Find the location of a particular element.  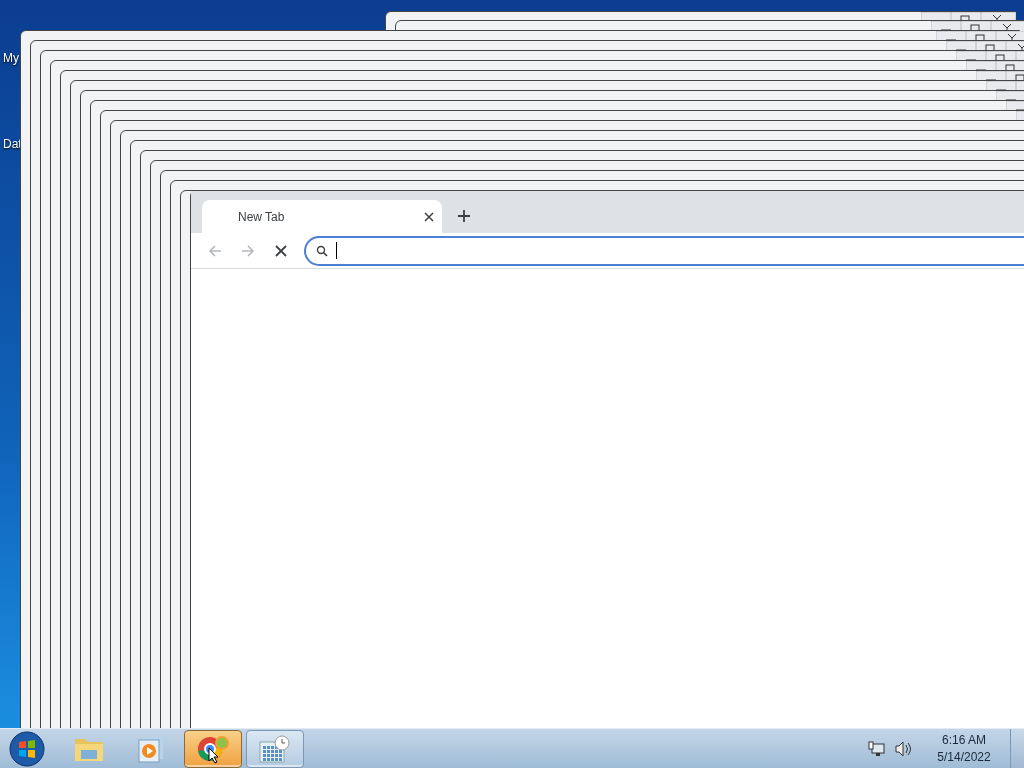

media-player-icon is located at coordinates (151, 748).